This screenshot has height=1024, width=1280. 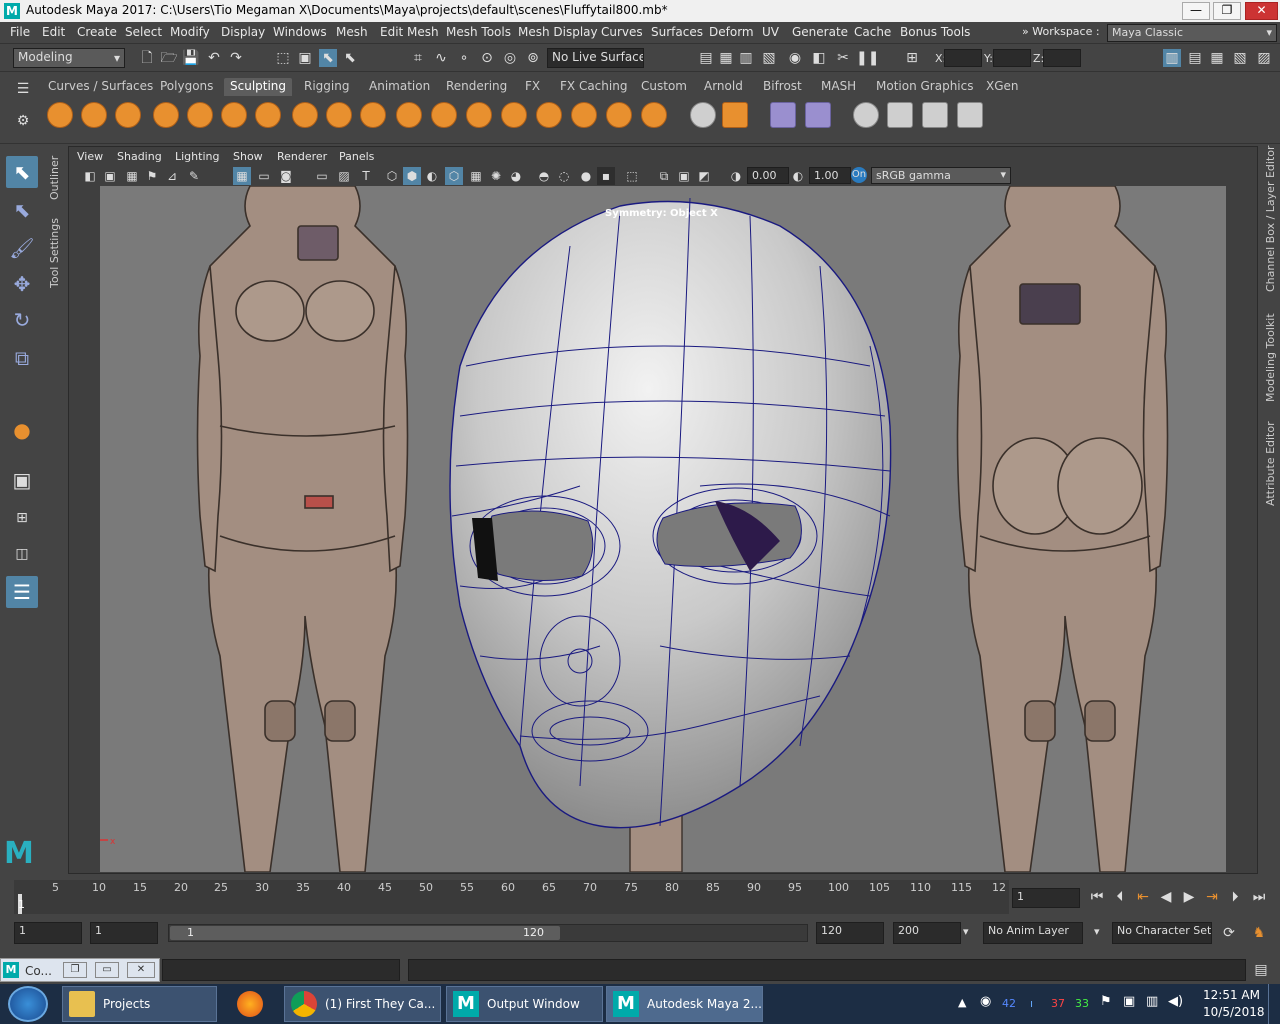 I want to click on wireframe-on-shaded-icon: ⬡, so click(x=454, y=176).